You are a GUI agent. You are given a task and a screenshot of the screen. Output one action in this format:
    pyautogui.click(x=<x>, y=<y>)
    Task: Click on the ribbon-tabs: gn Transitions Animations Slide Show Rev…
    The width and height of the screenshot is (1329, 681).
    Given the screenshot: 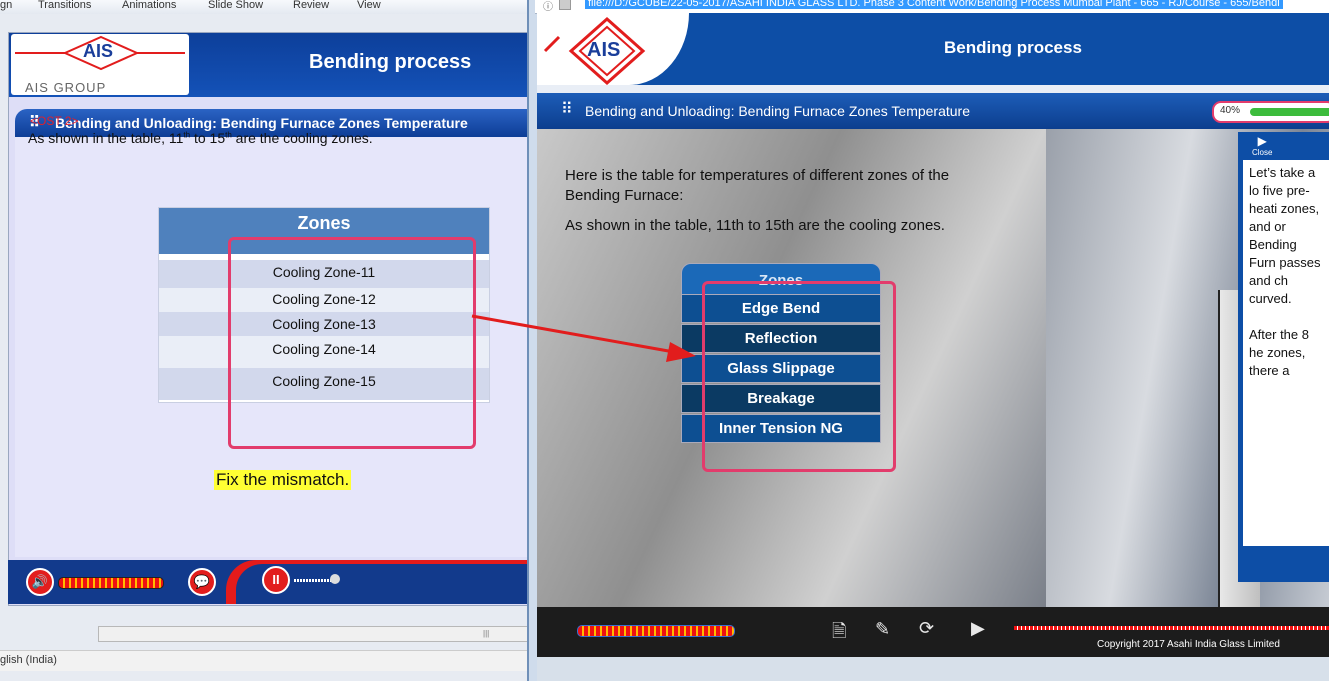 What is the action you would take?
    pyautogui.click(x=270, y=7)
    